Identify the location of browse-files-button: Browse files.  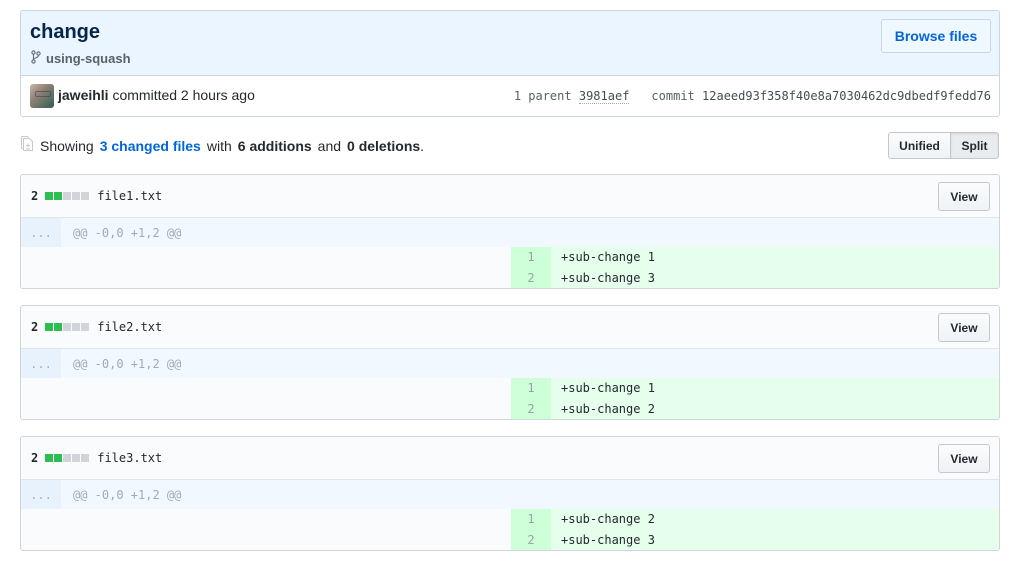
(936, 36).